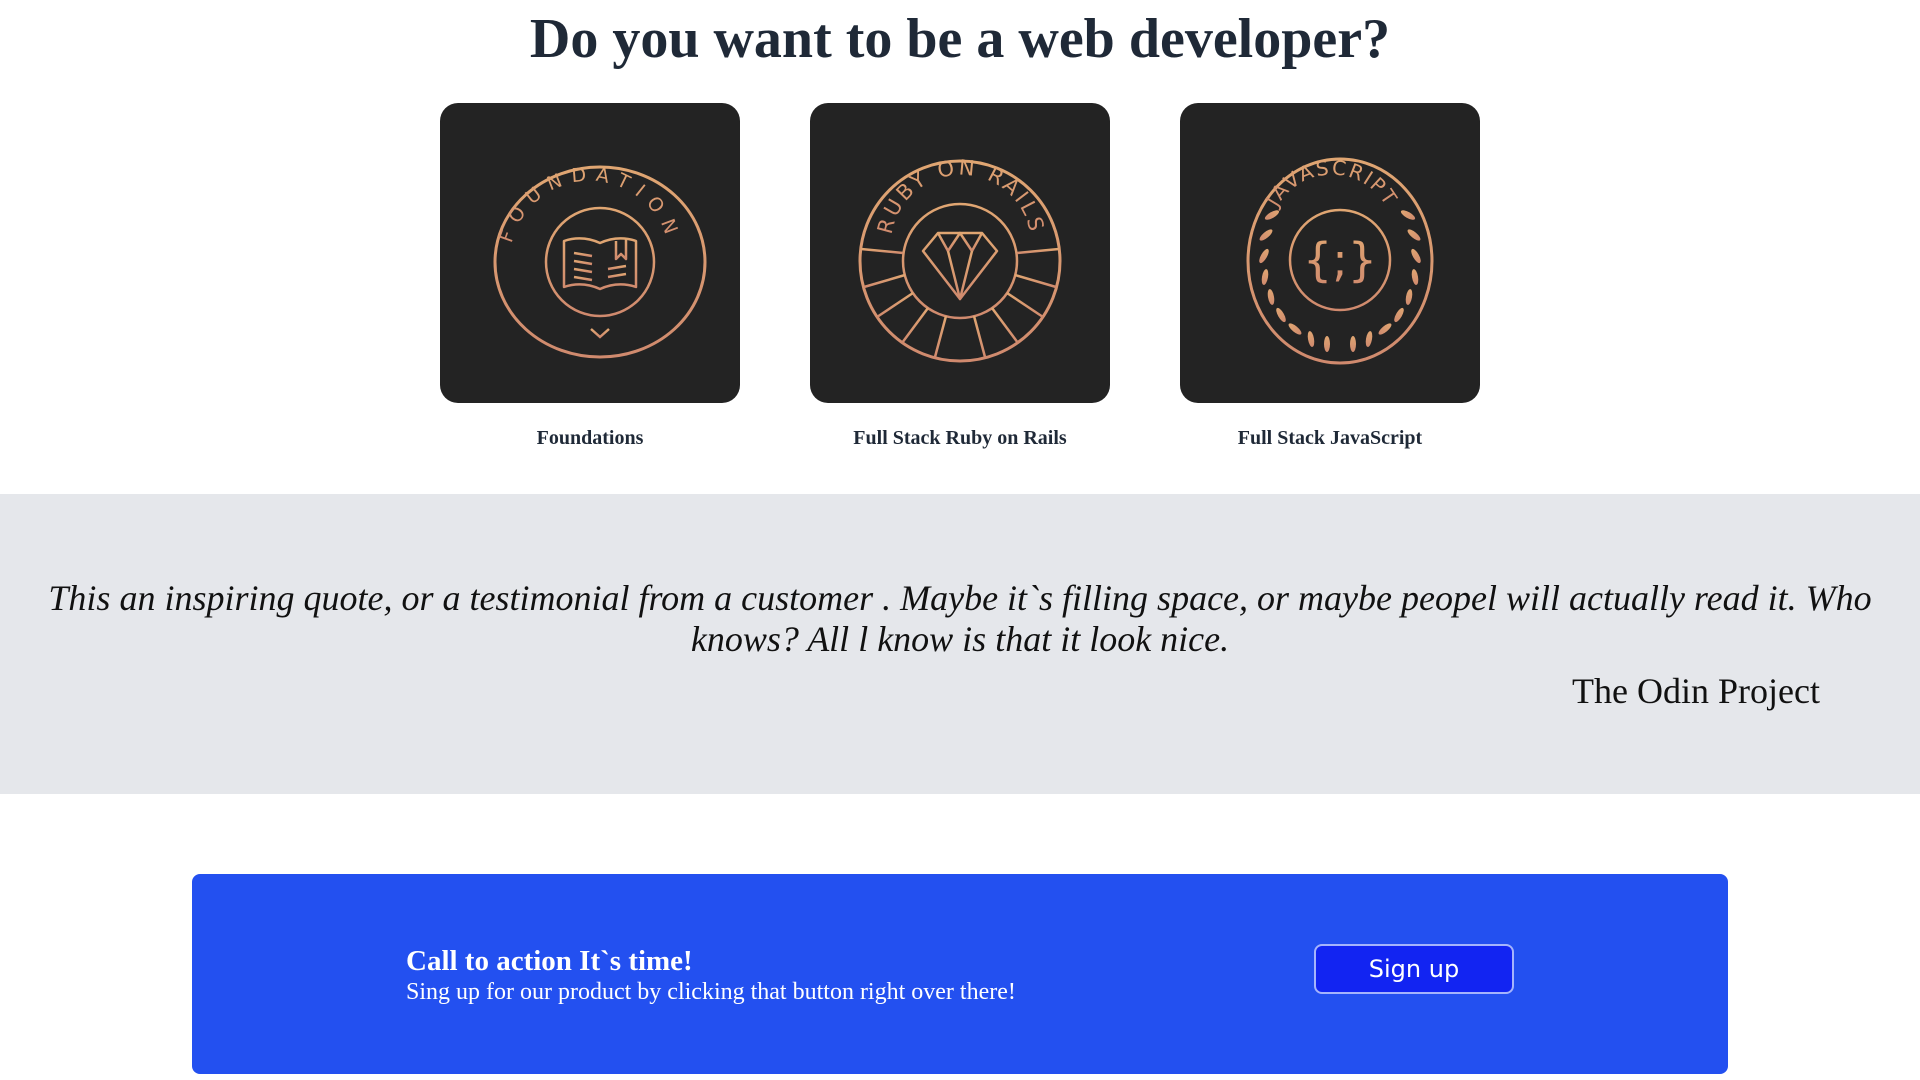 This screenshot has width=1920, height=1080. I want to click on course-card-ruby-on-rails: RUBY ON RAILS Full Stack Ruby on Rails, so click(960, 276).